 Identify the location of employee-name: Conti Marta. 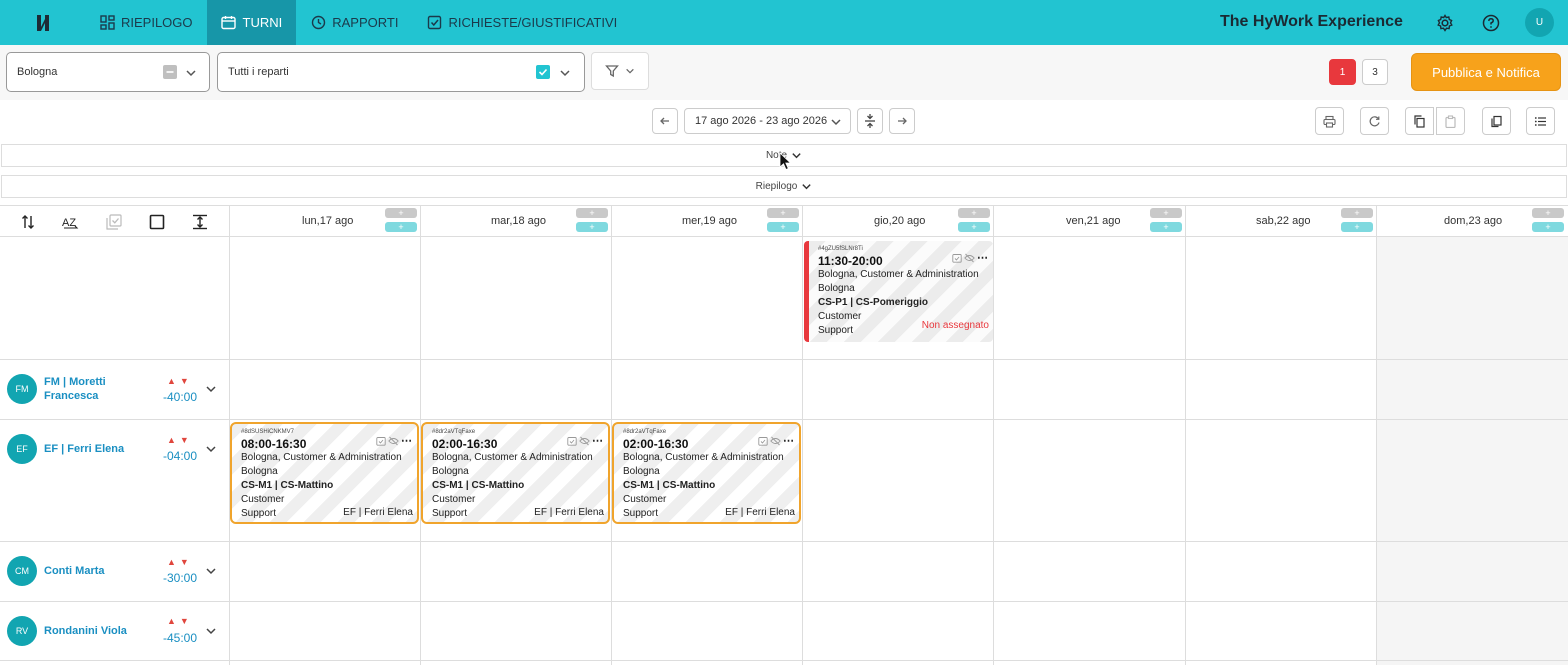
(74, 571).